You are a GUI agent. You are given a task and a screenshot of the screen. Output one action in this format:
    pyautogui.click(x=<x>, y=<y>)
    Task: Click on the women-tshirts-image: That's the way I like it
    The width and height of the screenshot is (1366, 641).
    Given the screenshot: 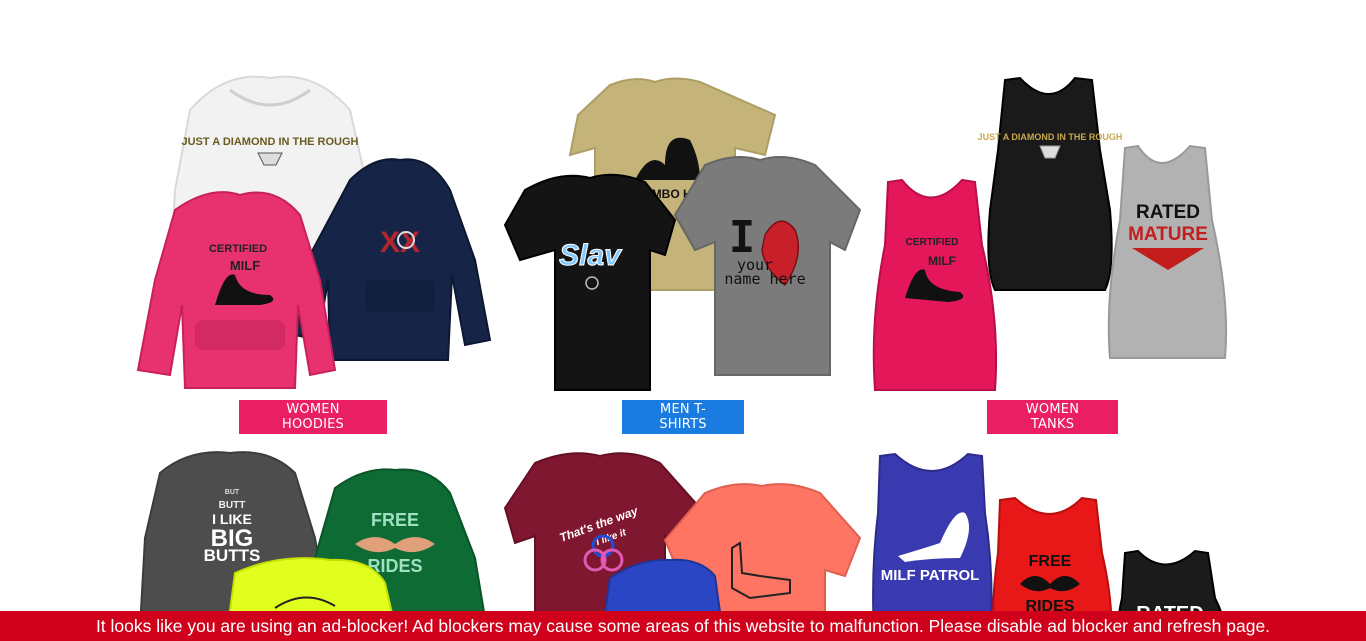 What is the action you would take?
    pyautogui.click(x=685, y=530)
    